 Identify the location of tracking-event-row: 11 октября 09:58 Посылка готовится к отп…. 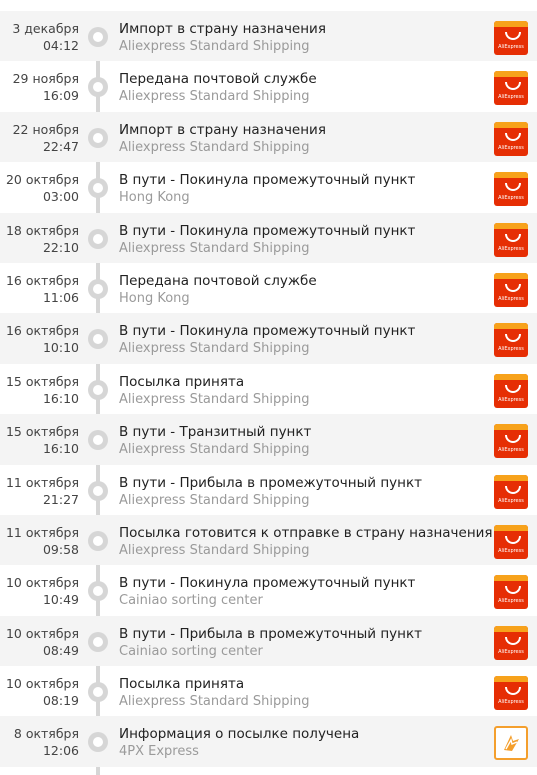
(268, 540).